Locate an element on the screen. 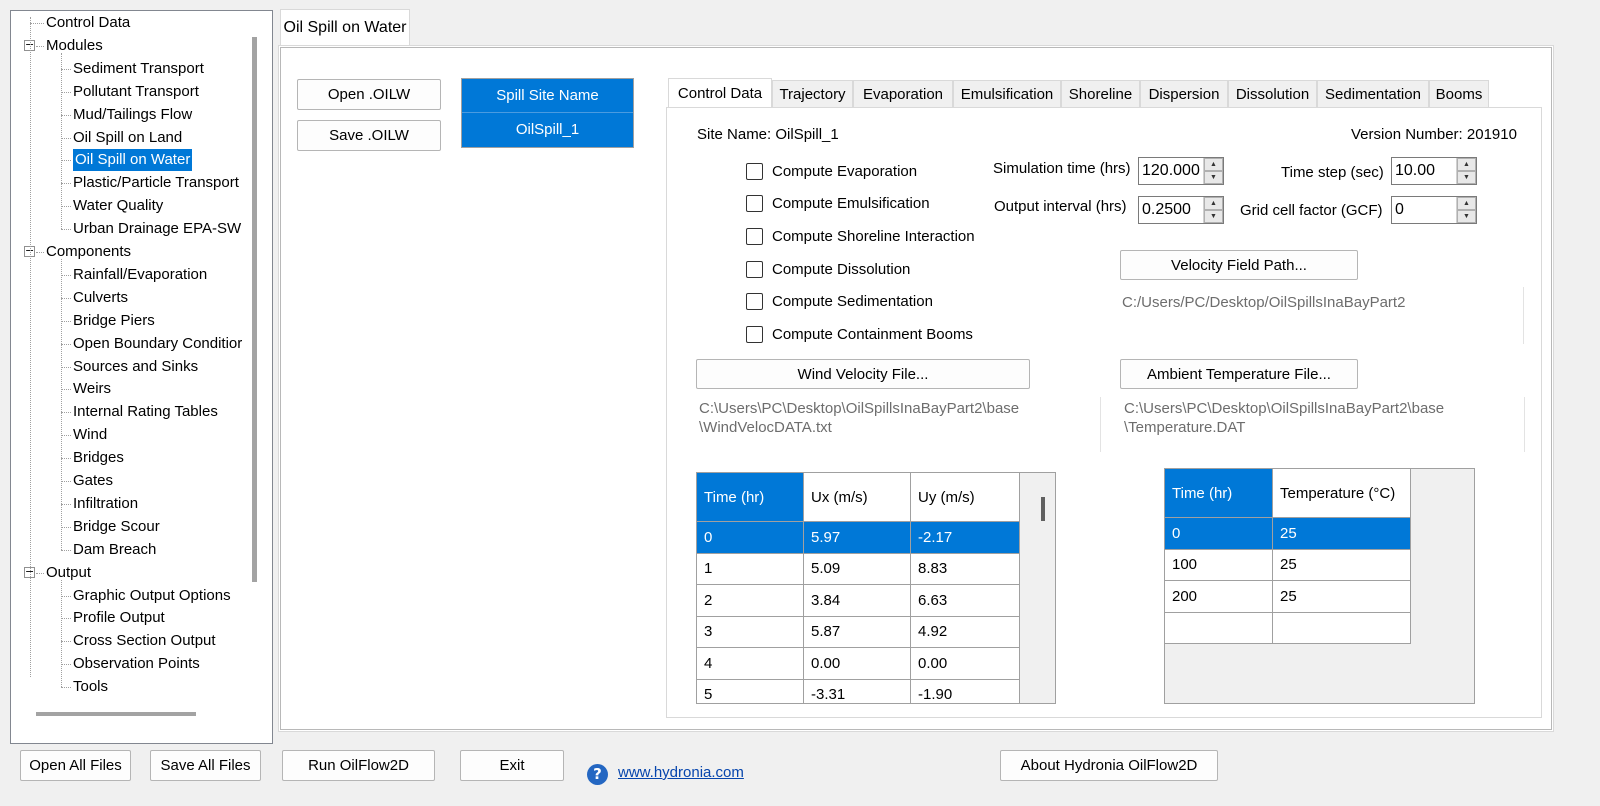 This screenshot has width=1600, height=806. spill-site-grid: Spill Site Name OilSpill_1 is located at coordinates (547, 113).